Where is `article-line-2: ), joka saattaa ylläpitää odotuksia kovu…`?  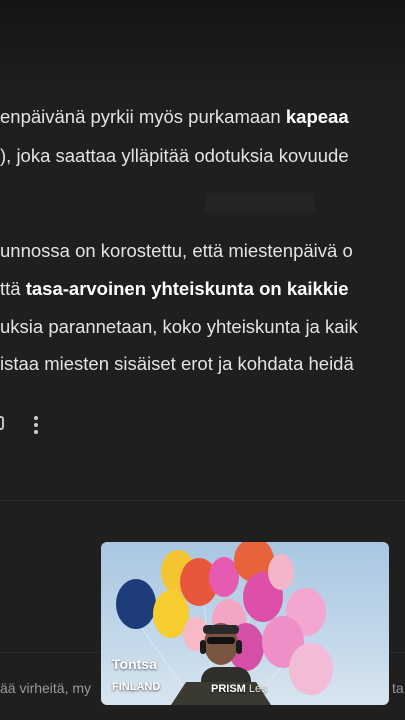
article-line-2: ), joka saattaa ylläpitää odotuksia kovu… is located at coordinates (174, 155).